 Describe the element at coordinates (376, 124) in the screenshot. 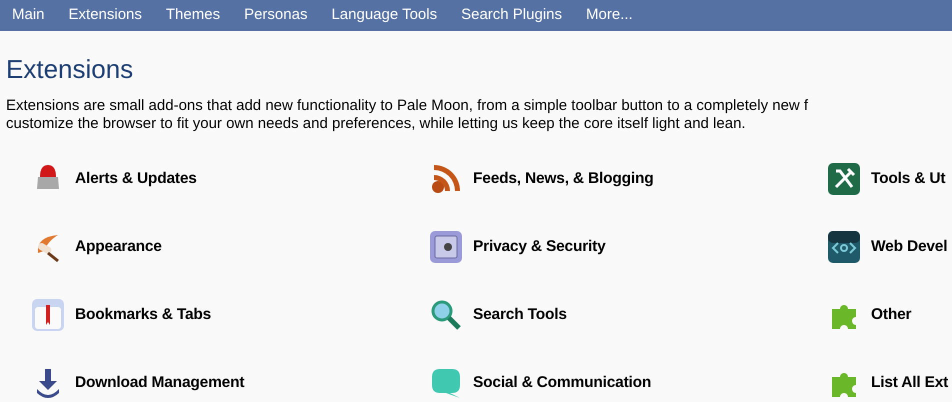

I see `intro-text: customize the browser to fit your own needs and preferences, while letting us keep the core itself light and lean.` at that location.